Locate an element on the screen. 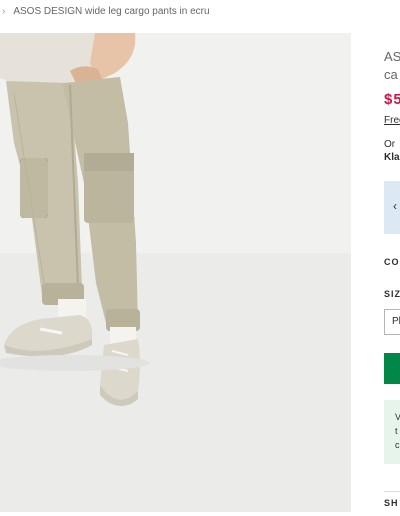 The image size is (400, 516). size-select: Pl is located at coordinates (392, 322).